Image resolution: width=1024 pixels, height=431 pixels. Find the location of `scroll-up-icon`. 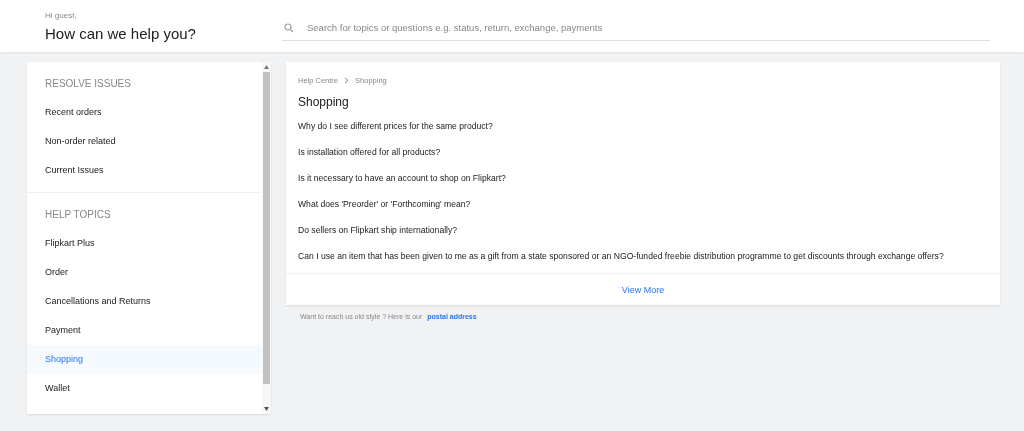

scroll-up-icon is located at coordinates (266, 67).